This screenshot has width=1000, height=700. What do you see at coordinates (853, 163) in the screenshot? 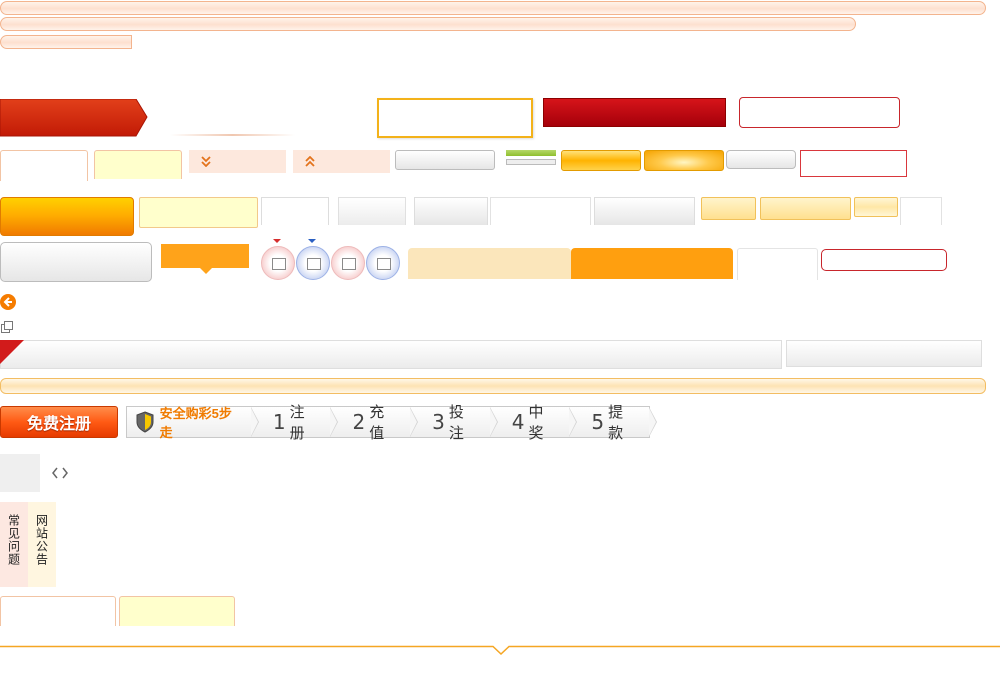
I see `red-outline-input` at bounding box center [853, 163].